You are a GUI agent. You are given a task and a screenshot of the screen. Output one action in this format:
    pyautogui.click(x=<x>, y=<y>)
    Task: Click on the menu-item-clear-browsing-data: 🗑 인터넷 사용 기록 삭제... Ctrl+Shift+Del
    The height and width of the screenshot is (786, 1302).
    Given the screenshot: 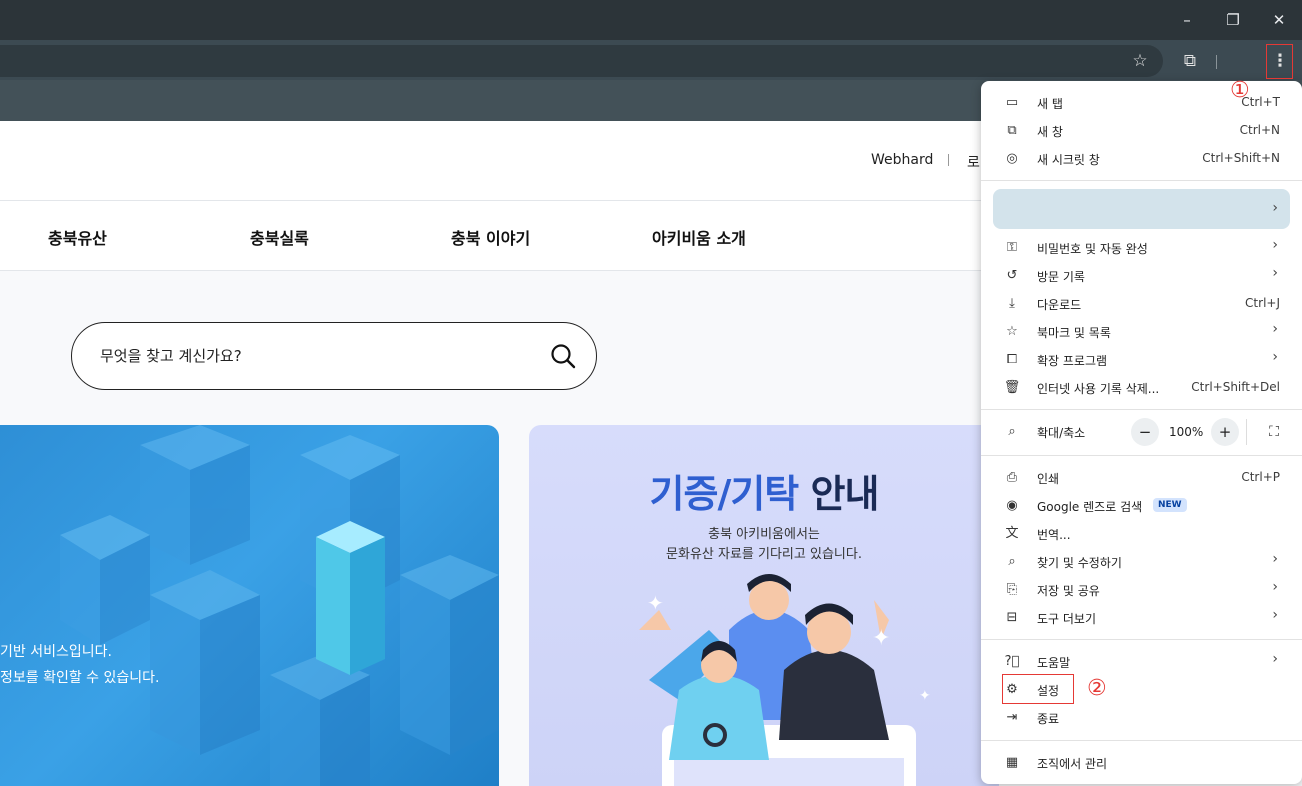 What is the action you would take?
    pyautogui.click(x=1141, y=388)
    